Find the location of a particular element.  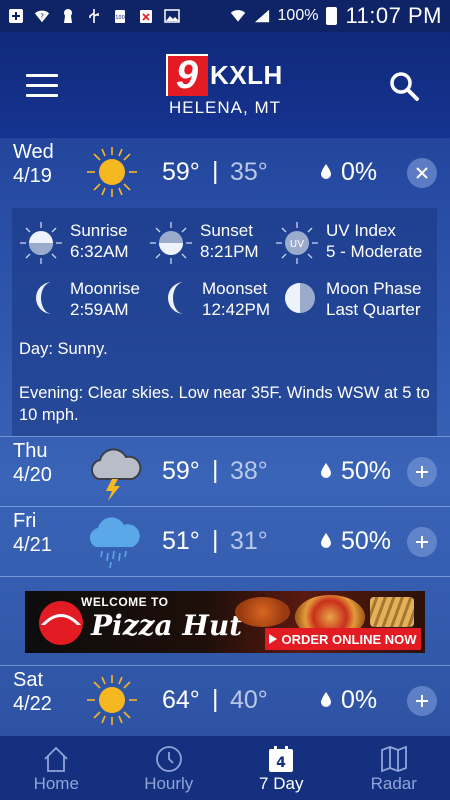

nav-home: Home is located at coordinates (56, 768).